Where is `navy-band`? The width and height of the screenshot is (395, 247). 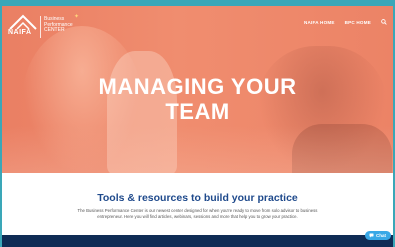 navy-band is located at coordinates (197, 241).